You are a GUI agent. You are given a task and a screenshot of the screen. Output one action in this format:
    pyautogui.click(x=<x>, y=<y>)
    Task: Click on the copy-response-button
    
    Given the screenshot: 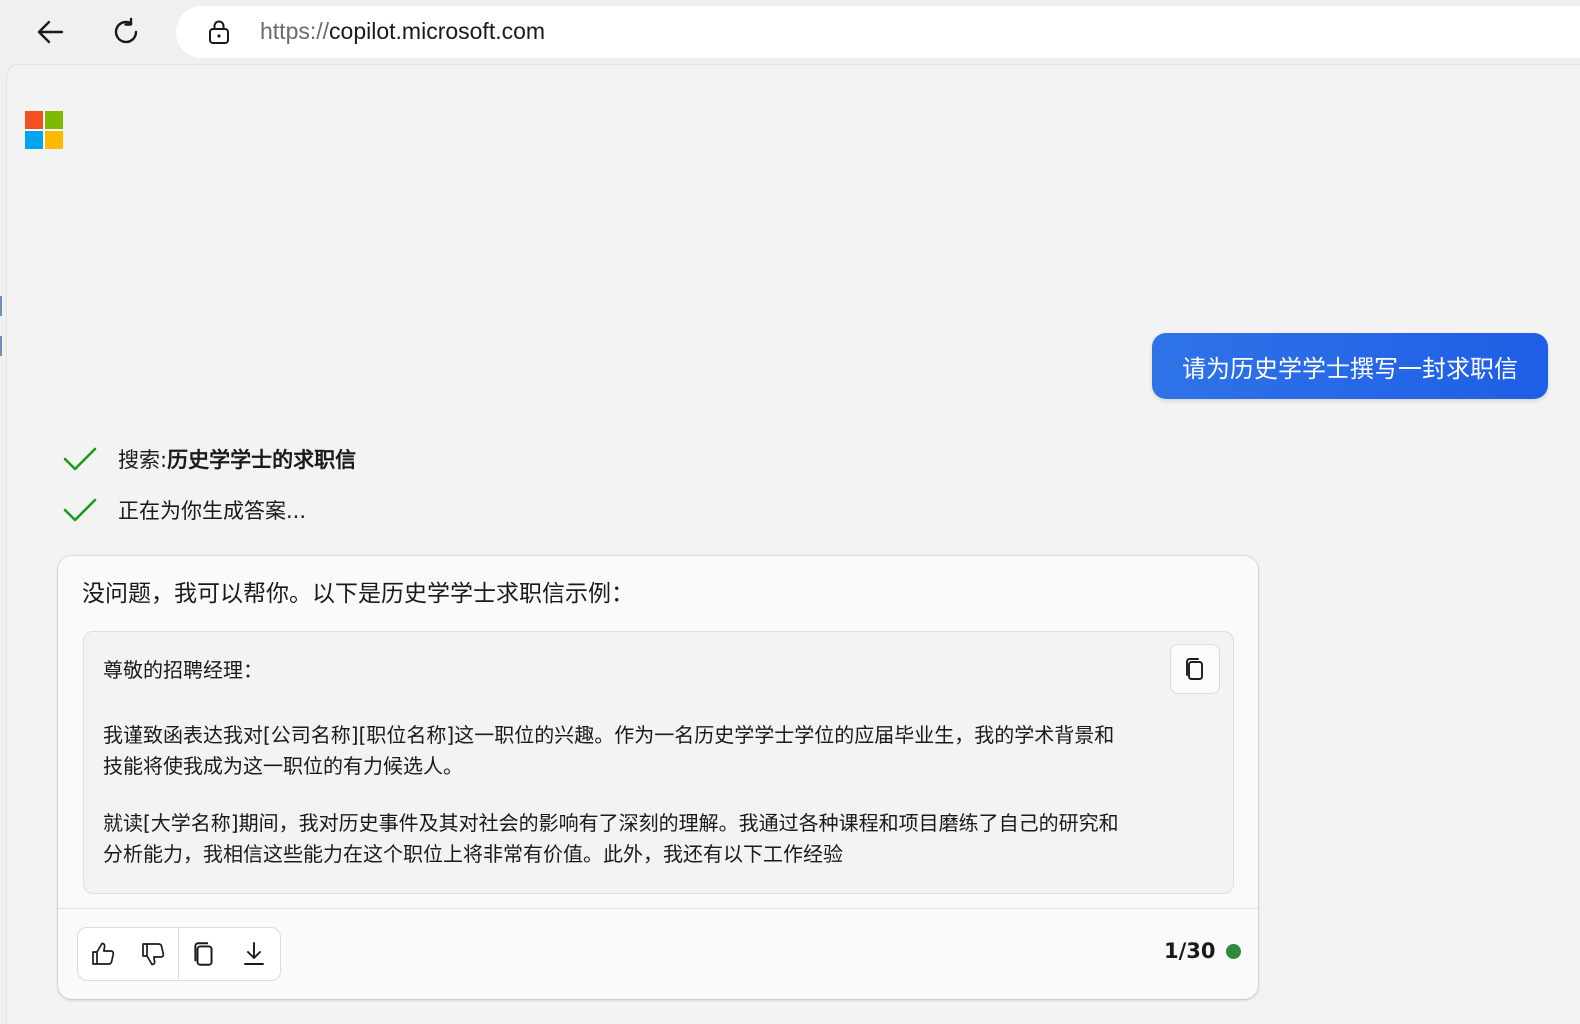 What is the action you would take?
    pyautogui.click(x=204, y=954)
    